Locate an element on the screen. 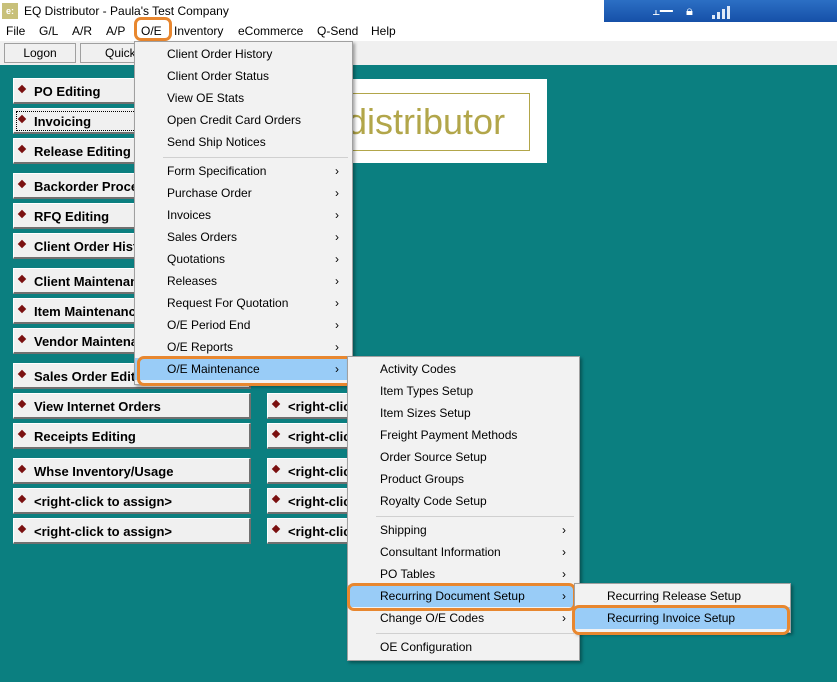  menu-item-form-specification: Form Specification › is located at coordinates (243, 171).